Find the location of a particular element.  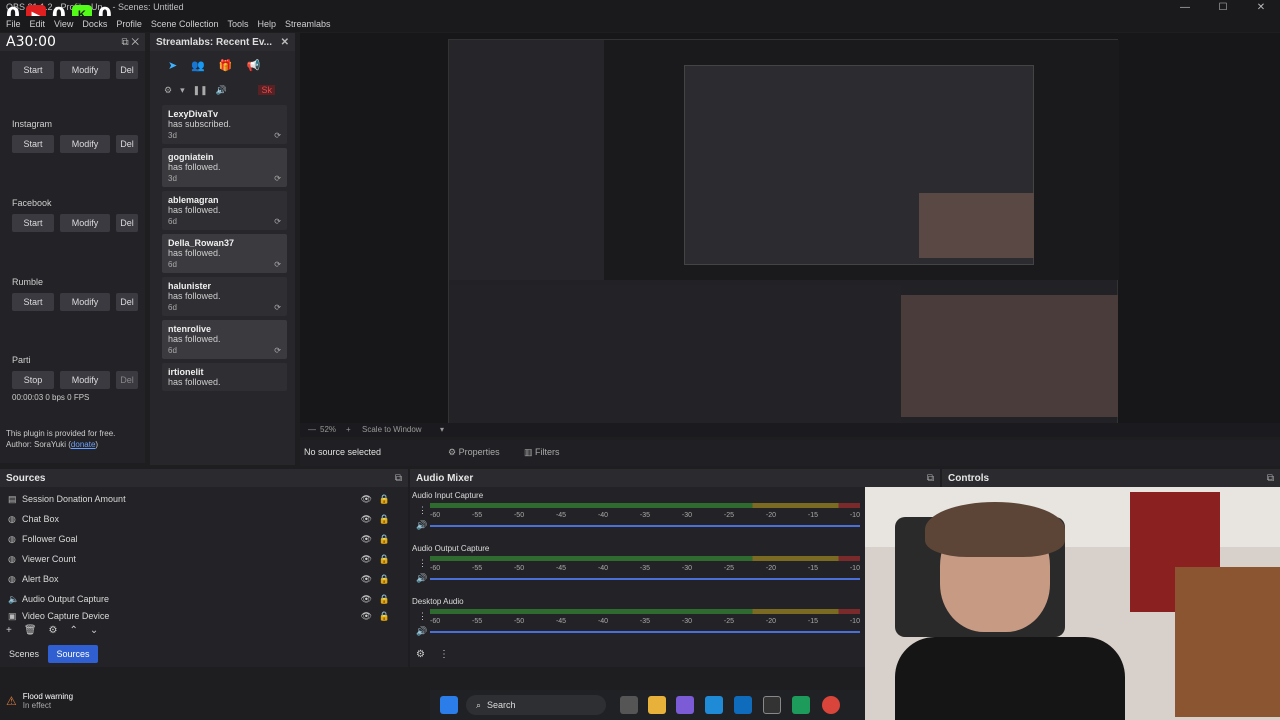

source-item: ▤ Session Donation Amount 👁 🔒 is located at coordinates (204, 499).